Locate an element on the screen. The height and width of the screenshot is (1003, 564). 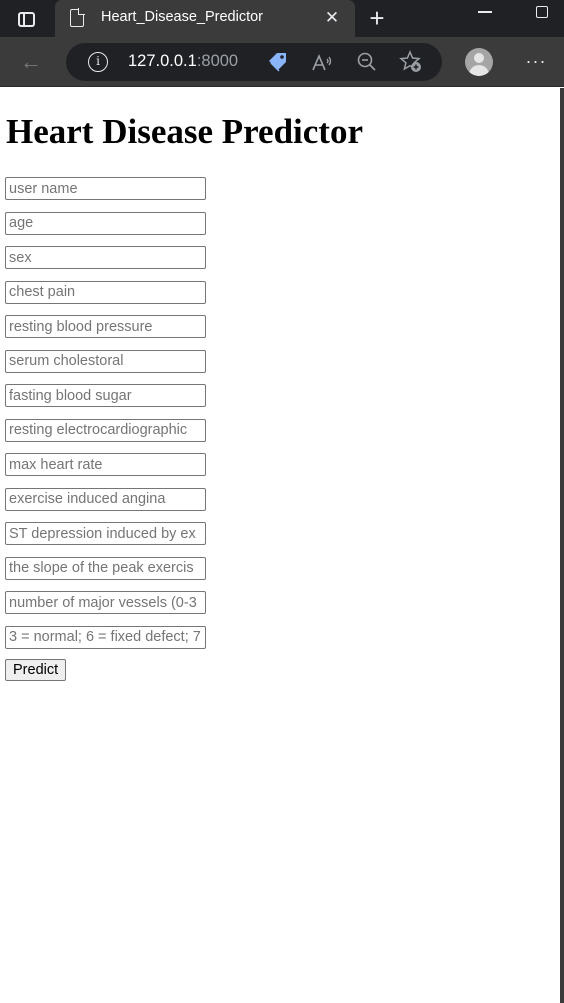
profile-avatar-icon is located at coordinates (479, 62).